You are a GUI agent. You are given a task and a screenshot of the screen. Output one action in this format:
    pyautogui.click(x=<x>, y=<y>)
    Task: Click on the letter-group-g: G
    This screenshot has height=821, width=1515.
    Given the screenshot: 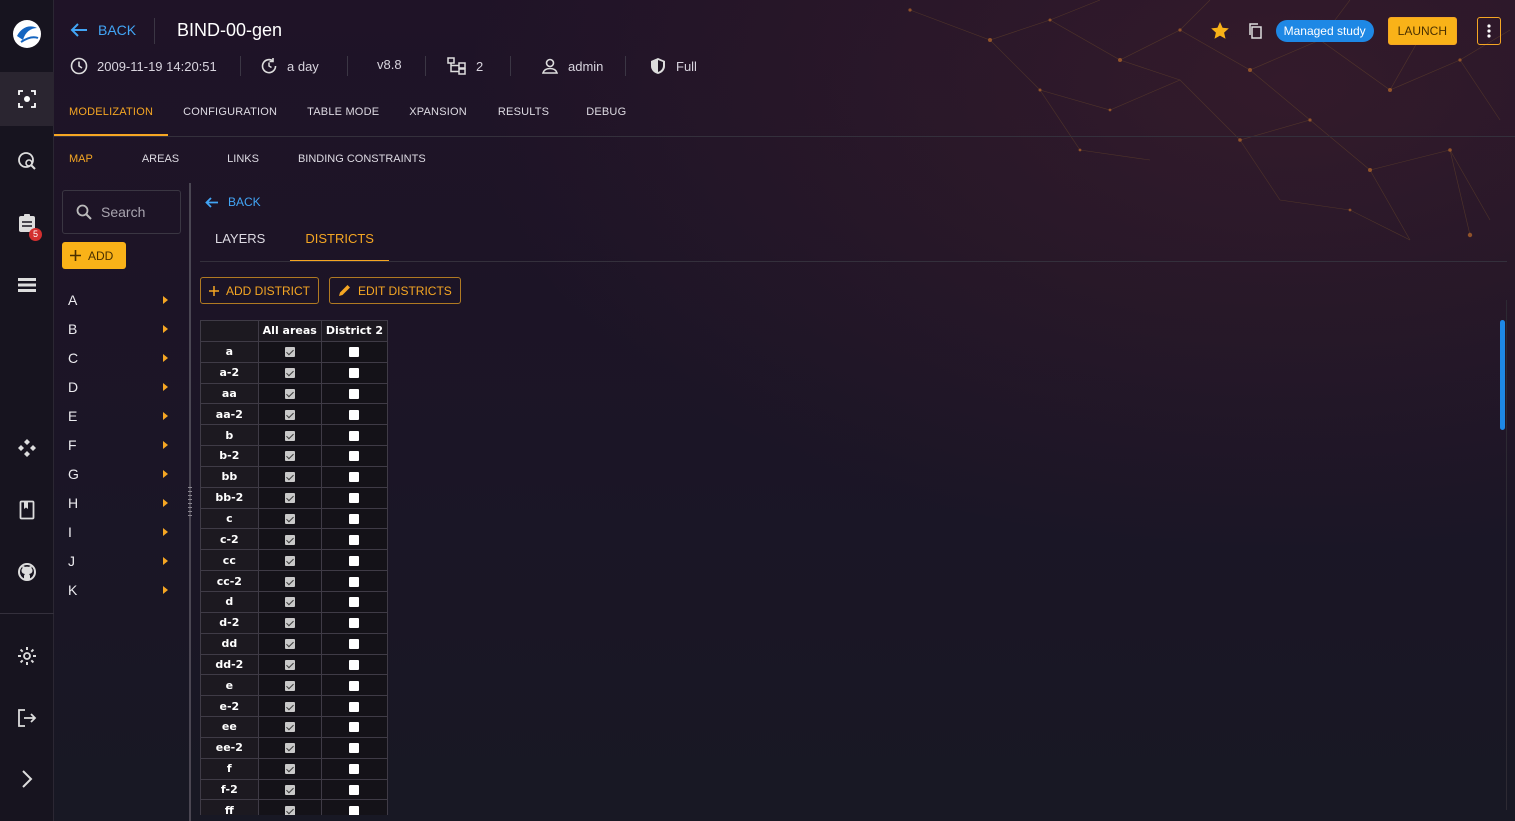 What is the action you would take?
    pyautogui.click(x=118, y=473)
    